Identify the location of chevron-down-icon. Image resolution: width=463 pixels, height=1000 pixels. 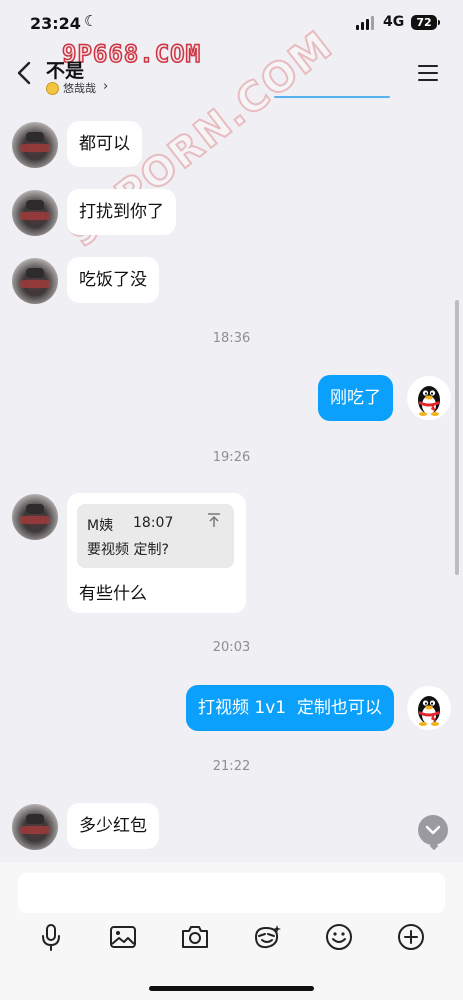
(433, 830).